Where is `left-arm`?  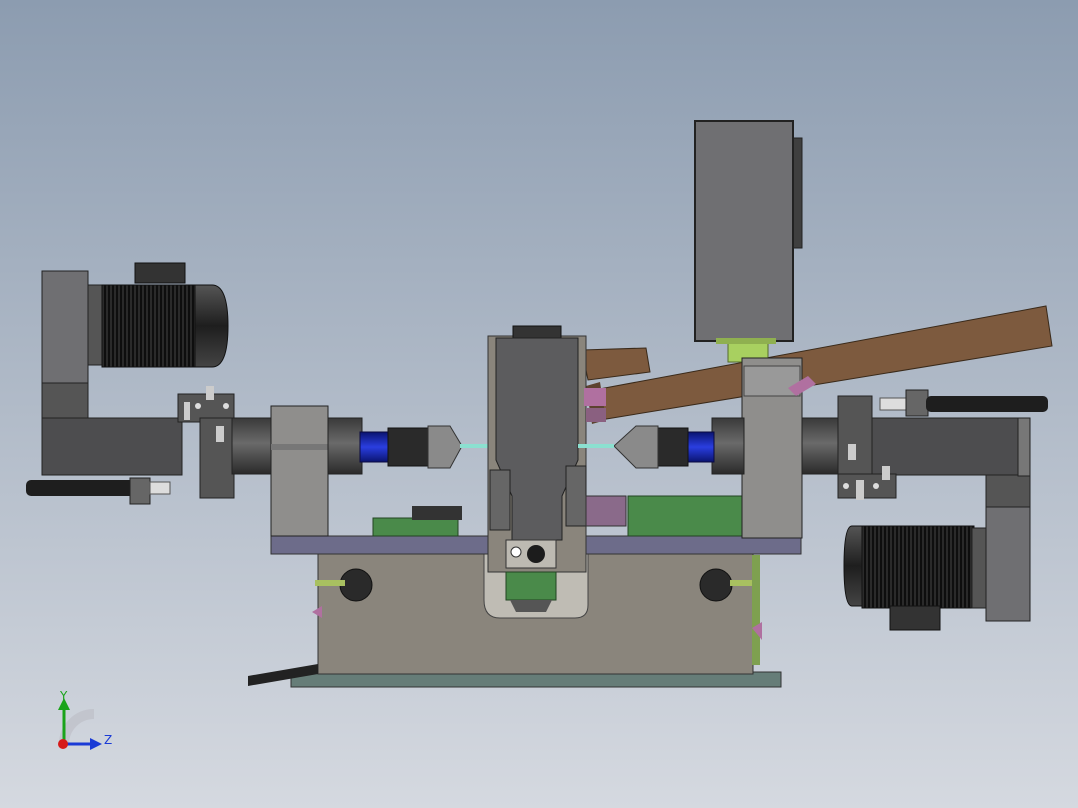
left-arm is located at coordinates (112, 446).